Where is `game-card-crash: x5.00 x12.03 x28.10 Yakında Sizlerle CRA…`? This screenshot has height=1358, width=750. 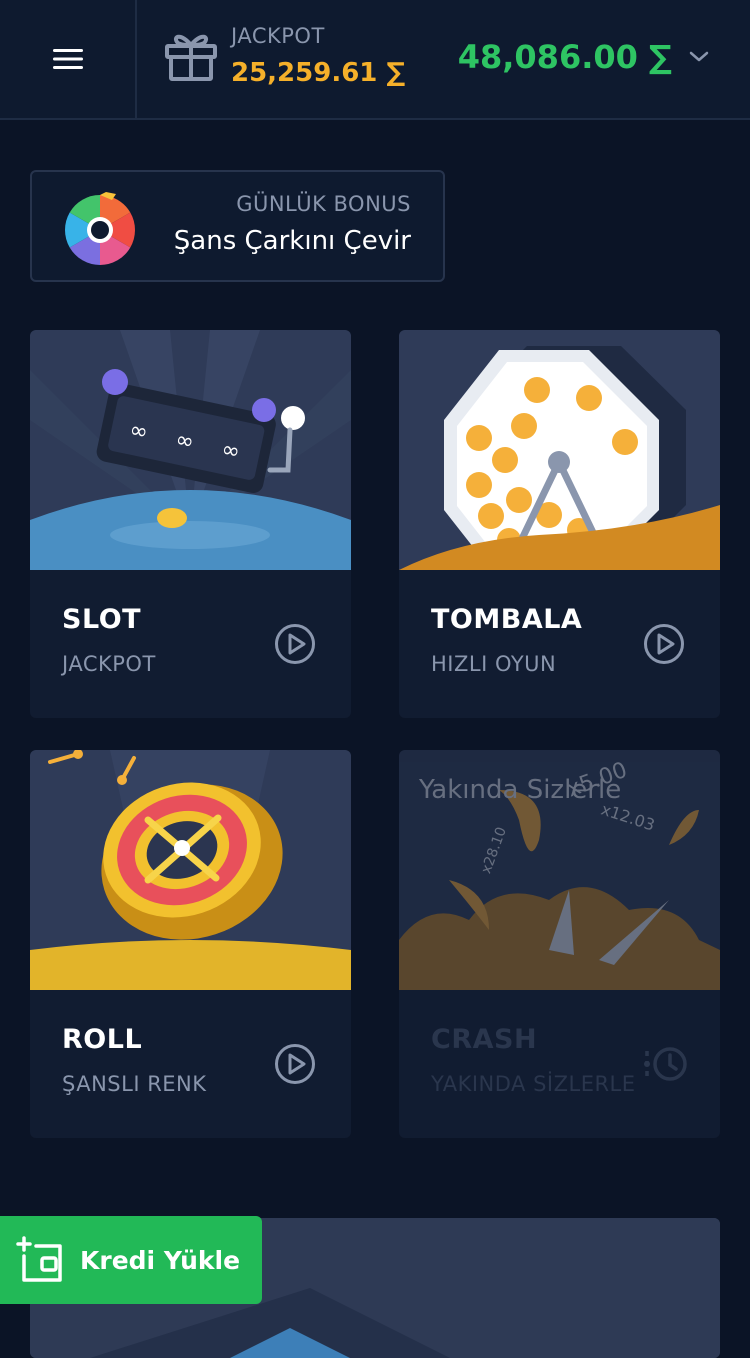 game-card-crash: x5.00 x12.03 x28.10 Yakında Sizlerle CRA… is located at coordinates (559, 944).